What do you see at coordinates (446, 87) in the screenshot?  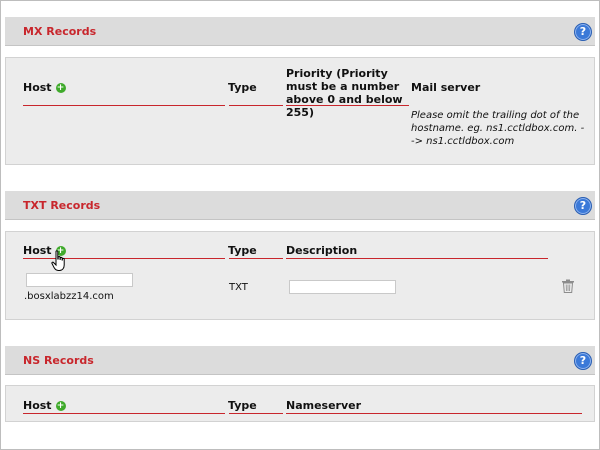 I see `mail-server-column-header: Mail server` at bounding box center [446, 87].